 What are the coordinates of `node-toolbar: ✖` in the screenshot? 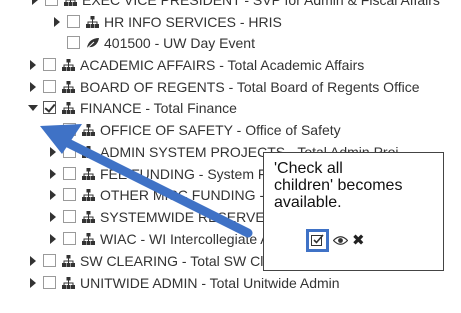 It's located at (335, 240).